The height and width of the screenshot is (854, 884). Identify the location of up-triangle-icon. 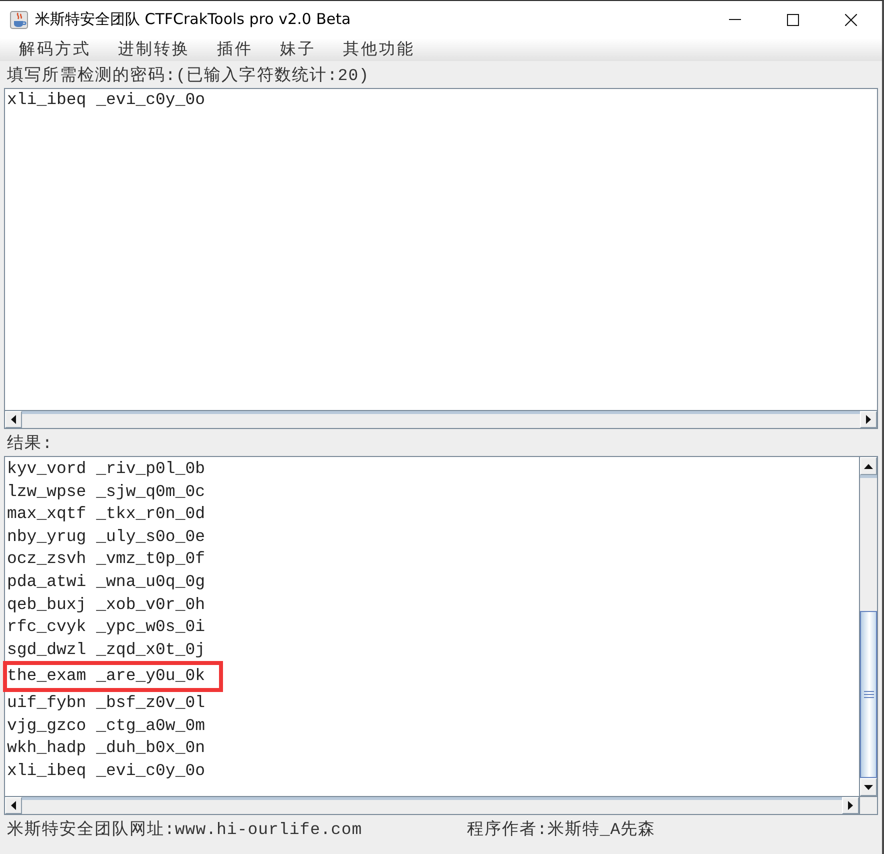
(868, 466).